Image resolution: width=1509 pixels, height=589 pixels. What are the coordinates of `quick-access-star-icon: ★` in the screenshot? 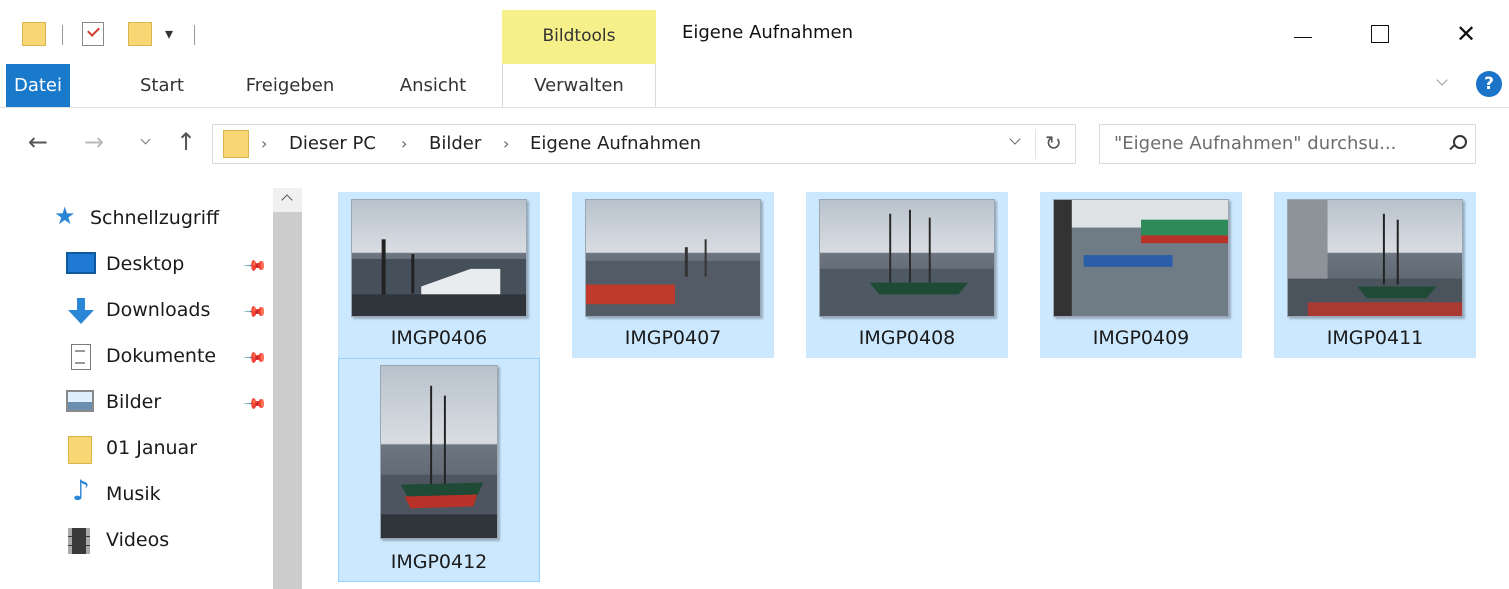 It's located at (65, 216).